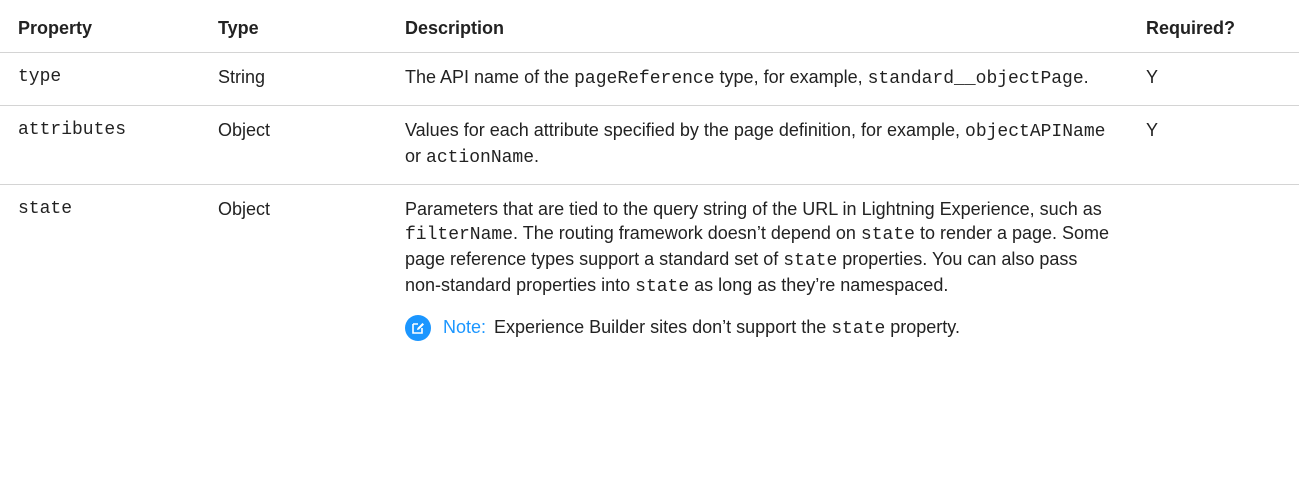  I want to click on table-header-row: Property Type Description Required?, so click(649, 26).